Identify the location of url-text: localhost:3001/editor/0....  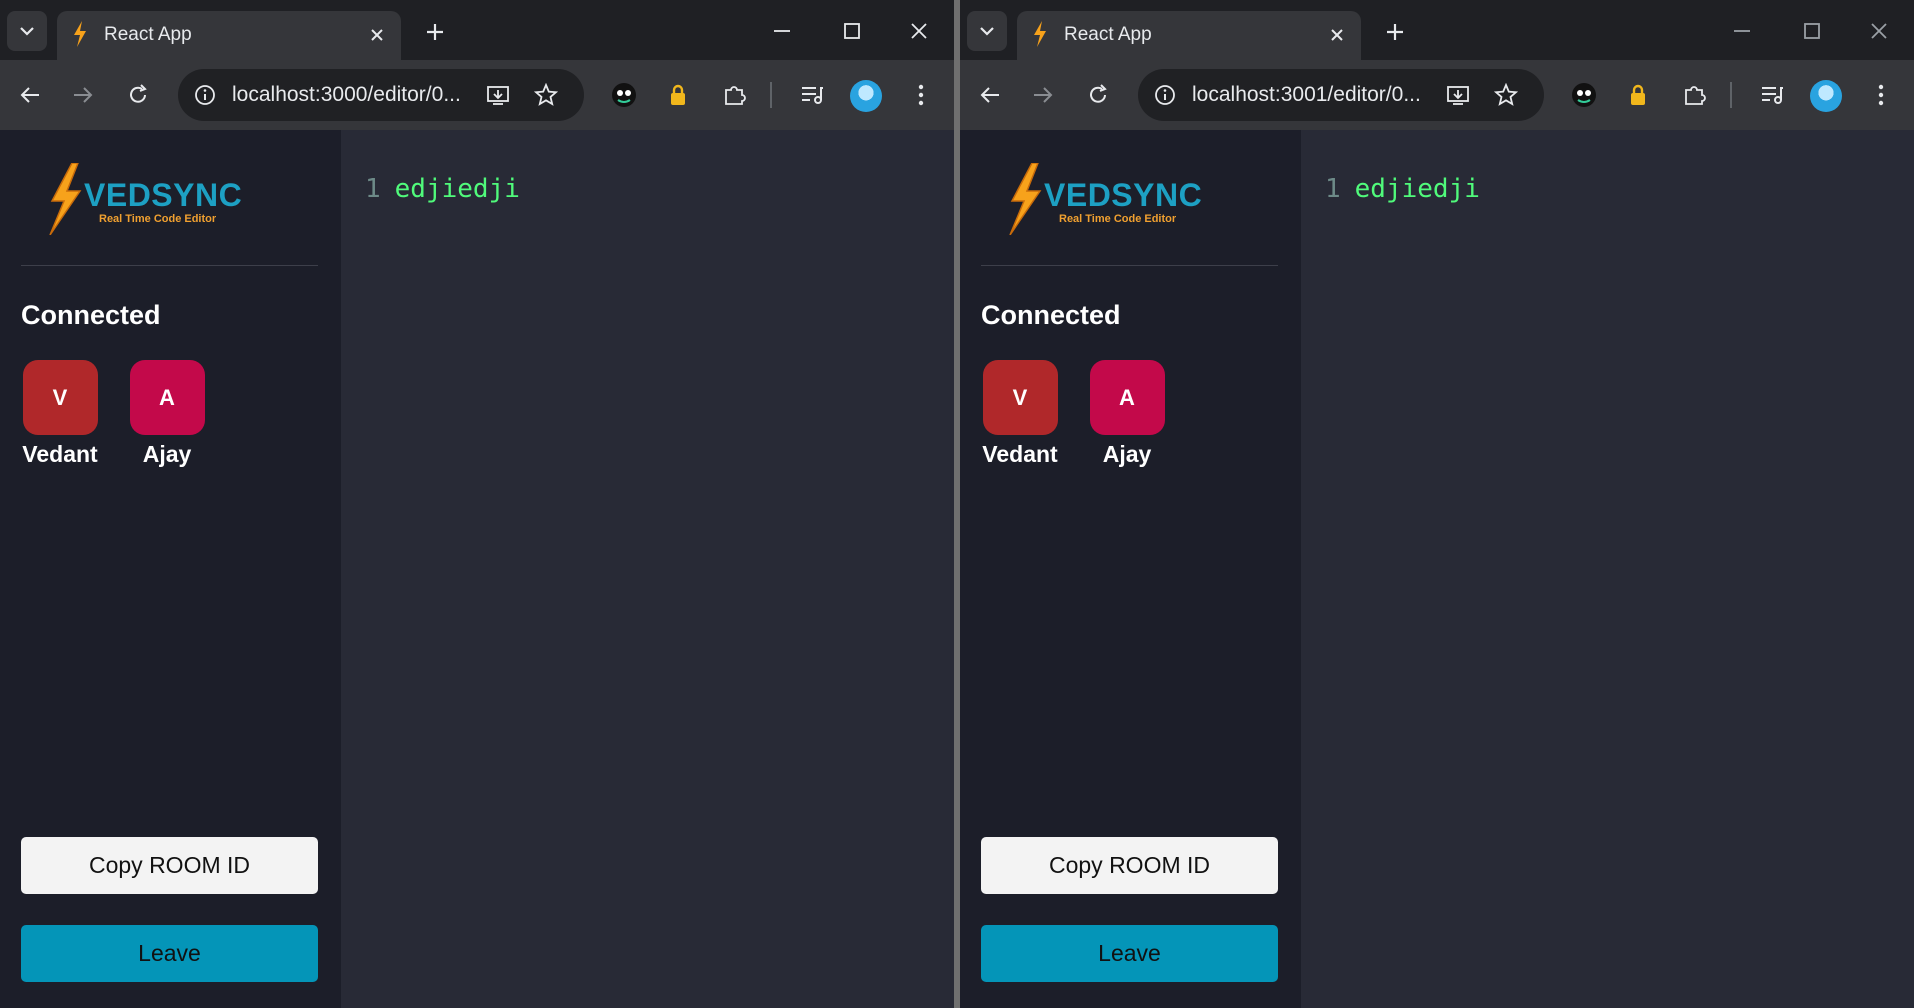
(1306, 94).